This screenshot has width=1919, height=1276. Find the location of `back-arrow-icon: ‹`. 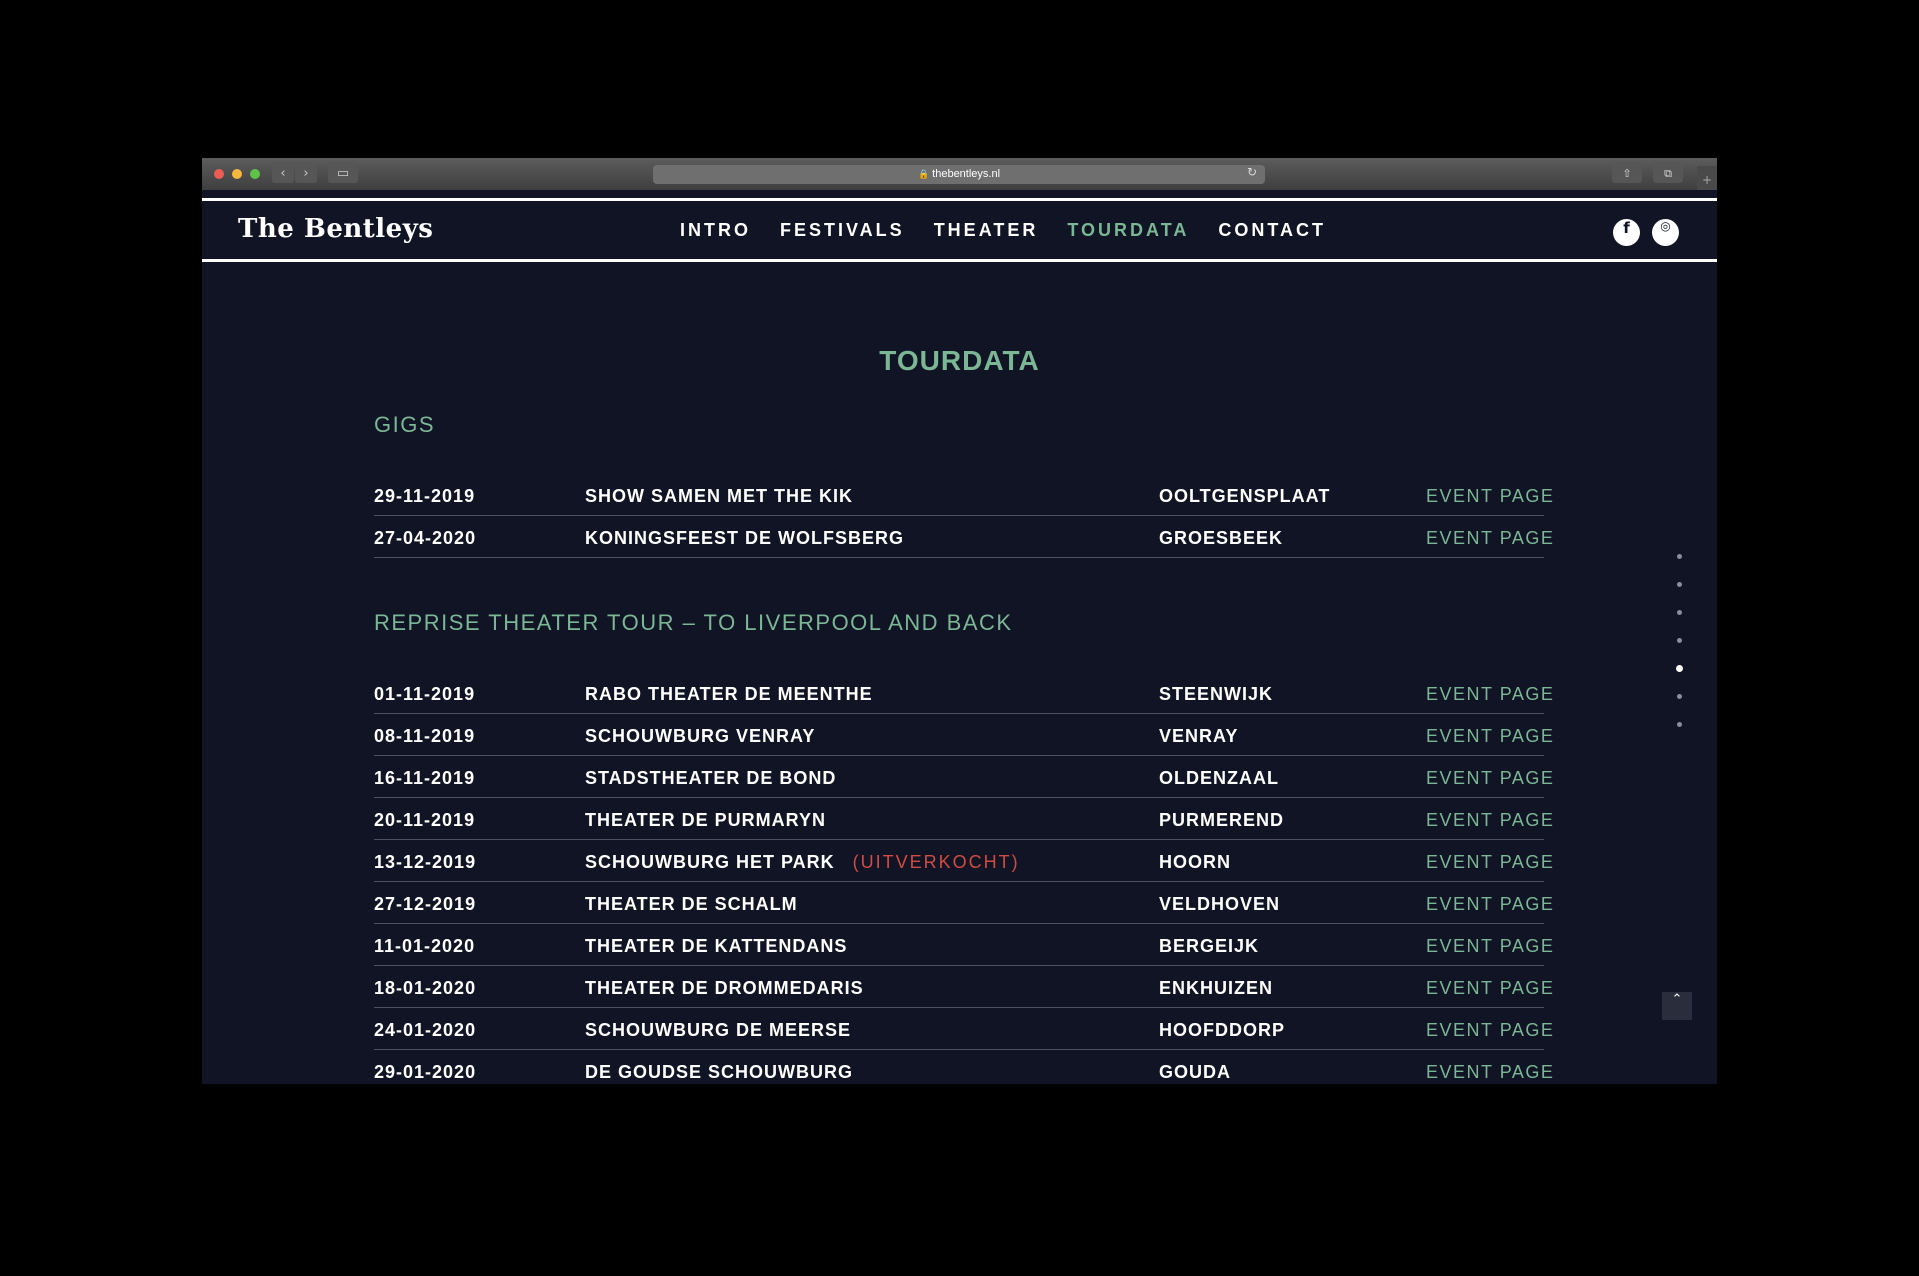

back-arrow-icon: ‹ is located at coordinates (283, 174).